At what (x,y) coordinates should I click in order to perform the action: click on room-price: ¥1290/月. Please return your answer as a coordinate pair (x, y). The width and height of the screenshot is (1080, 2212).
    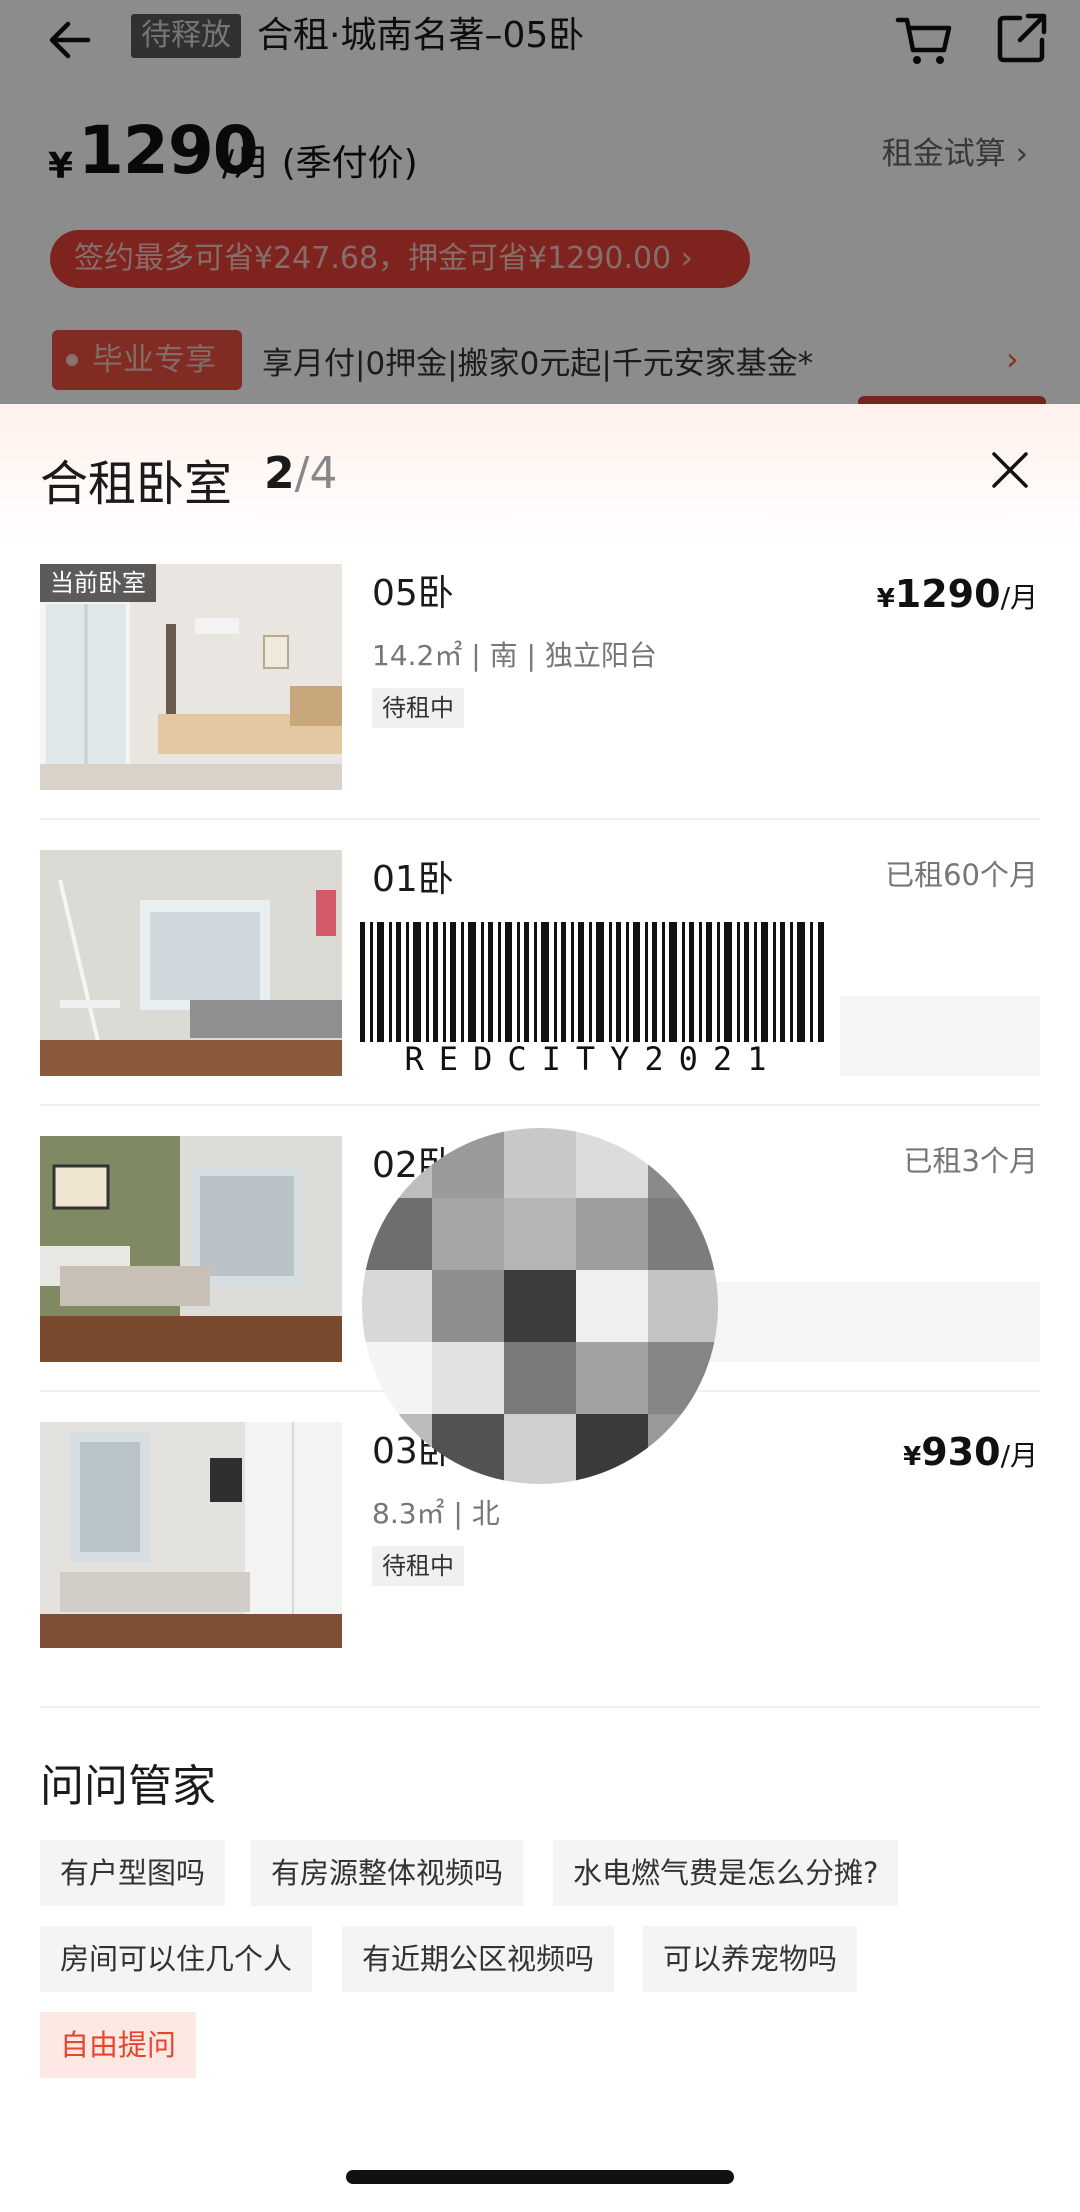
    Looking at the image, I should click on (957, 594).